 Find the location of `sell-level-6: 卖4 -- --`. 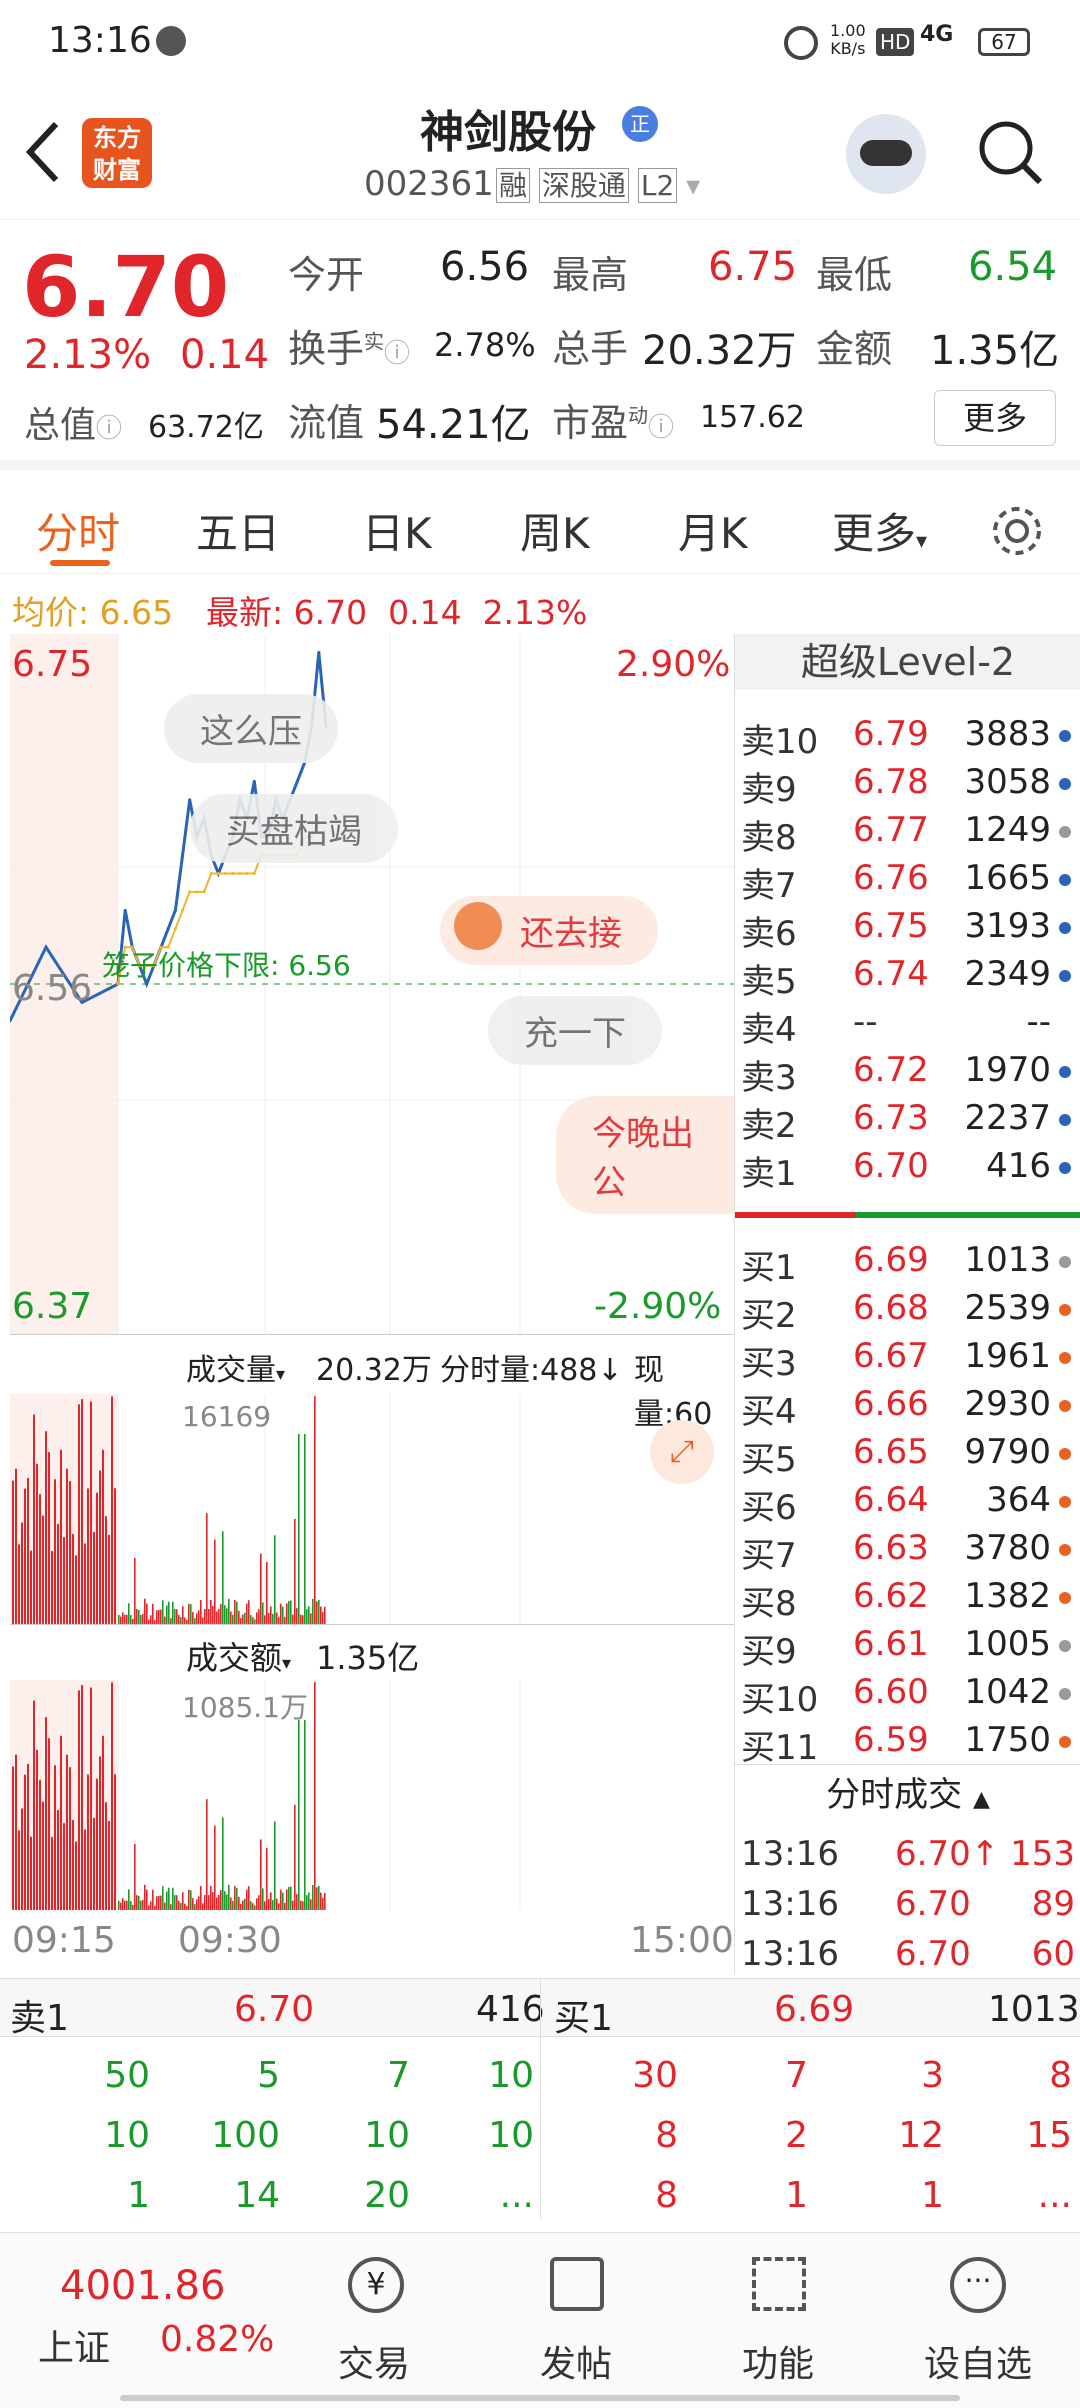

sell-level-6: 卖4 -- -- is located at coordinates (907, 1024).